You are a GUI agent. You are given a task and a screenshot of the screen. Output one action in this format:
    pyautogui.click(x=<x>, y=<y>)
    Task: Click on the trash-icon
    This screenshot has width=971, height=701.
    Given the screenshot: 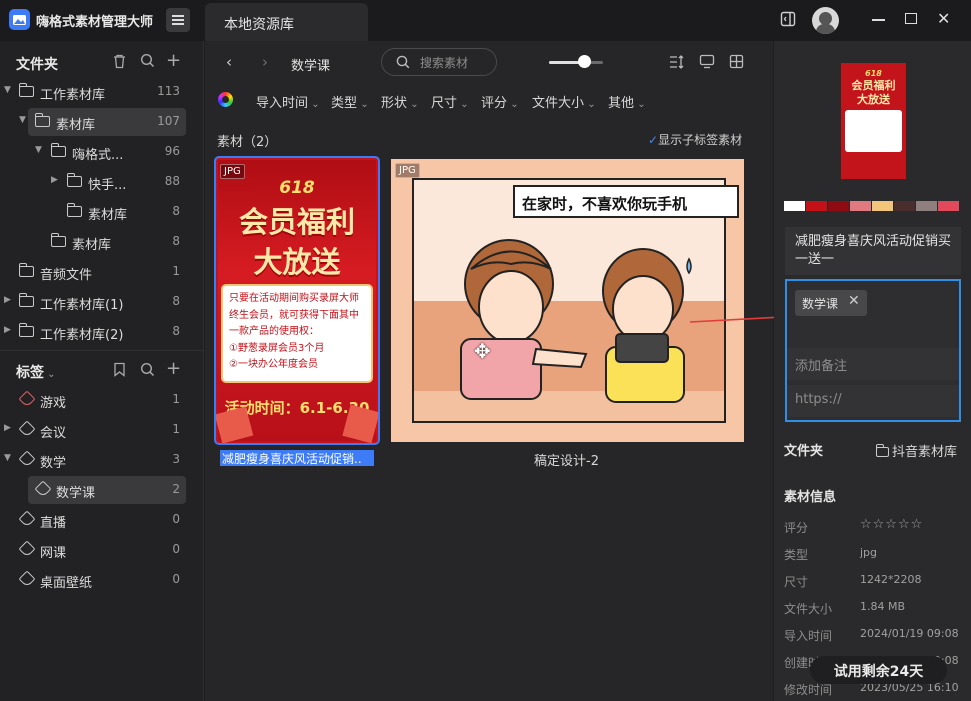 What is the action you would take?
    pyautogui.click(x=119, y=63)
    